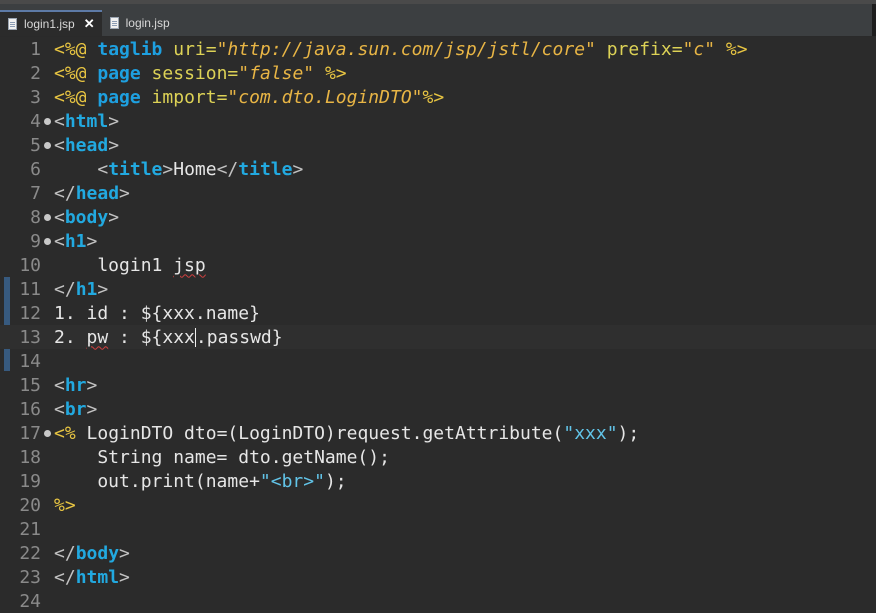  I want to click on tab-login1-jsp: login1.jsp ✕, so click(51, 23).